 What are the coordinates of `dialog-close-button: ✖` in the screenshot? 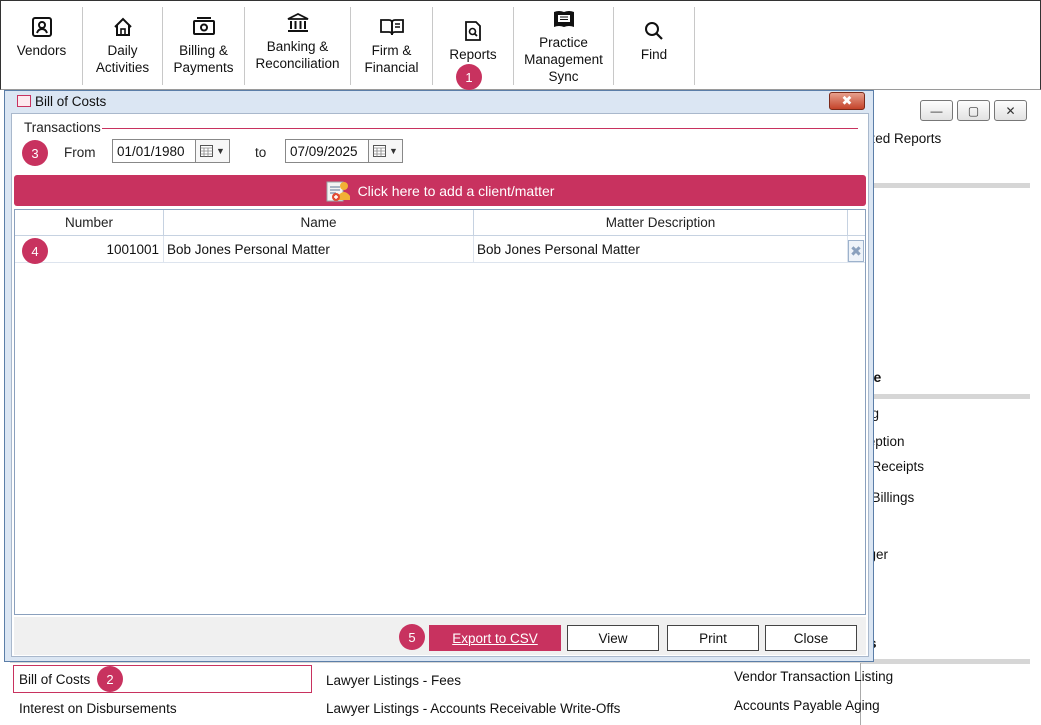 It's located at (847, 101).